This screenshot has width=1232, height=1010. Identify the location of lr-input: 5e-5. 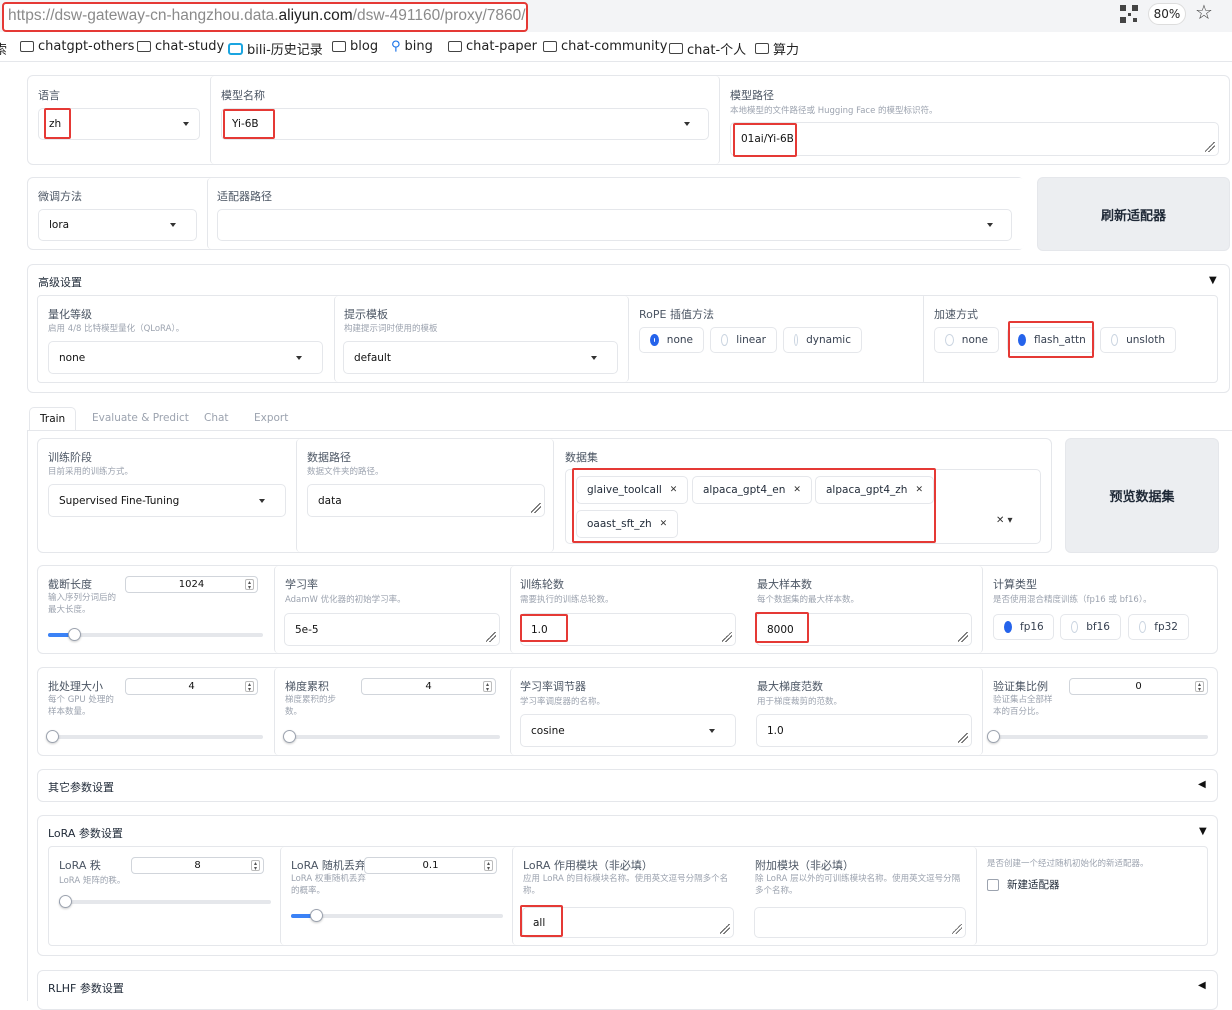
(392, 629).